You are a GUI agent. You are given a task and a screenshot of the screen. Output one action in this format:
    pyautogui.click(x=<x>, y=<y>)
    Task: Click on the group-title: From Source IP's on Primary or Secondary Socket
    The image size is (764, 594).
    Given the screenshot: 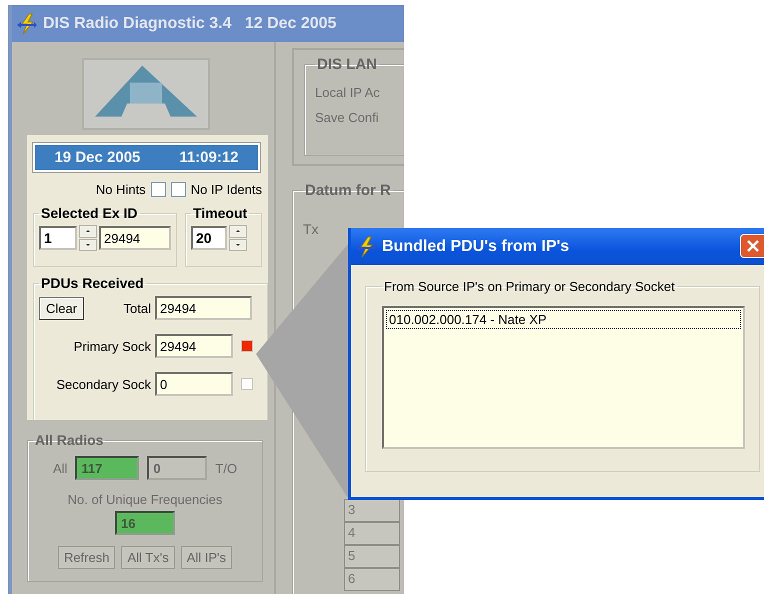 What is the action you would take?
    pyautogui.click(x=529, y=286)
    